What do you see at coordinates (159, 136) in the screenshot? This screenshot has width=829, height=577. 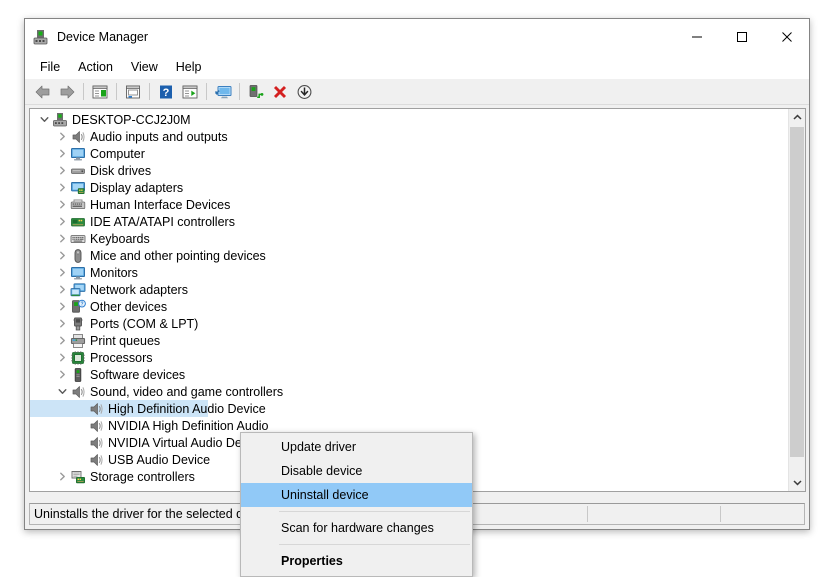 I see `tree-item-label: Audio inputs and outputs` at bounding box center [159, 136].